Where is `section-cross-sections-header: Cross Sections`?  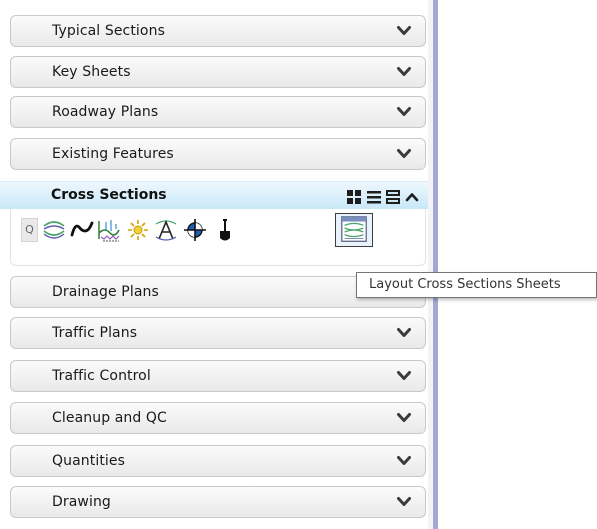
section-cross-sections-header: Cross Sections is located at coordinates (214, 195).